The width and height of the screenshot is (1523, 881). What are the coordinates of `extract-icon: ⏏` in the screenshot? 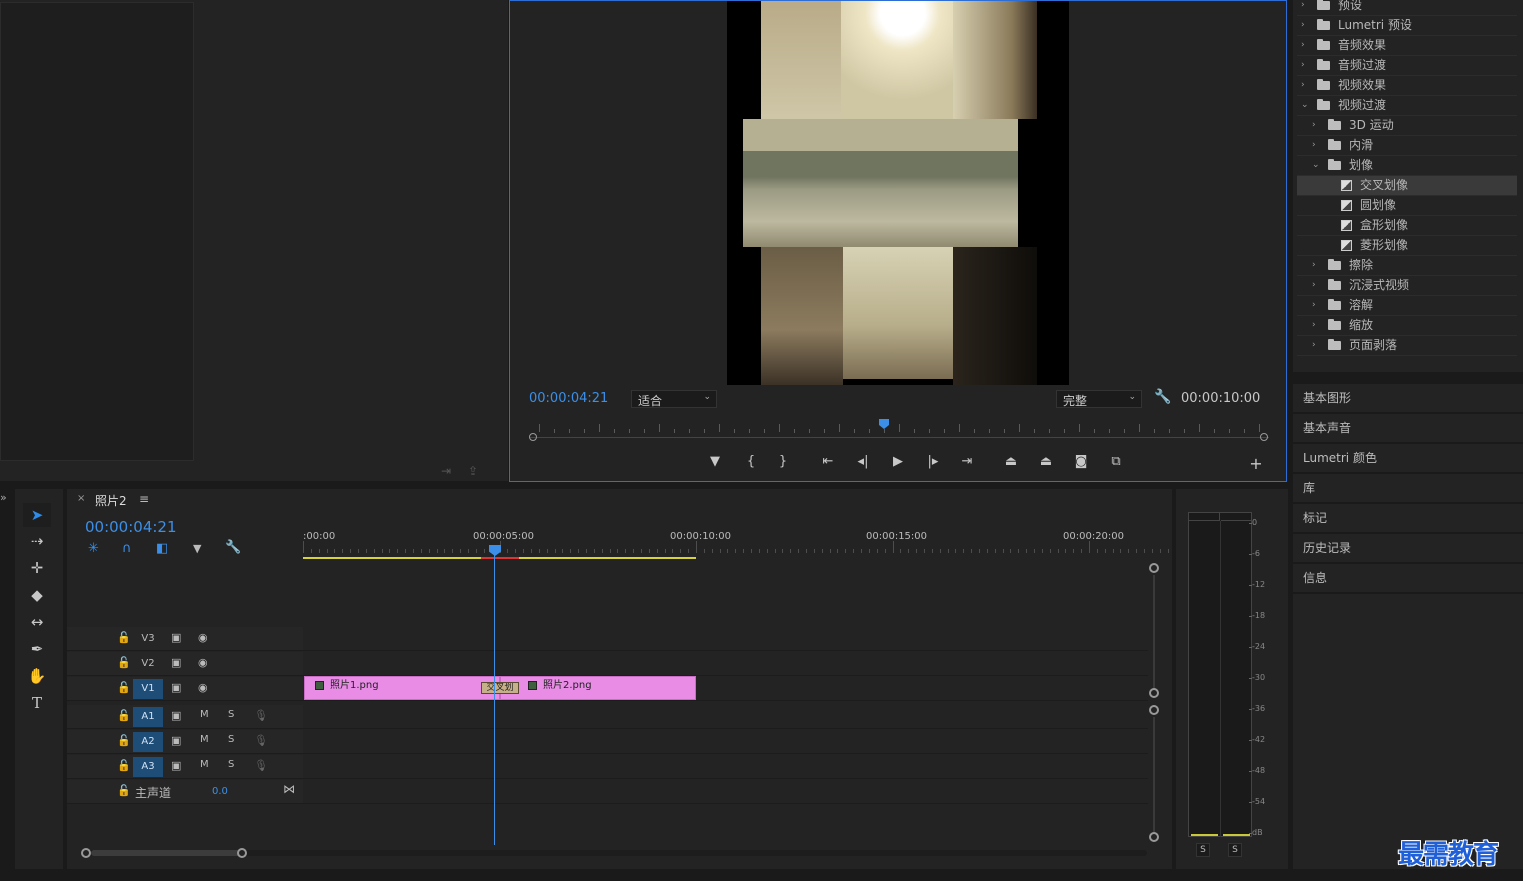 It's located at (1046, 461).